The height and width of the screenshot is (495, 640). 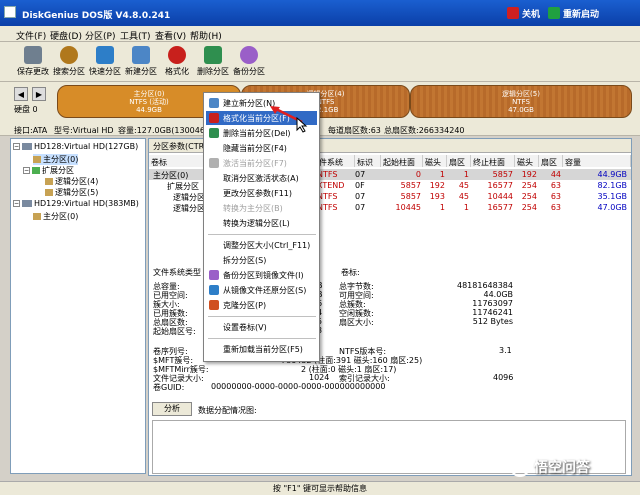 What do you see at coordinates (141, 55) in the screenshot?
I see `new-partition-icon` at bounding box center [141, 55].